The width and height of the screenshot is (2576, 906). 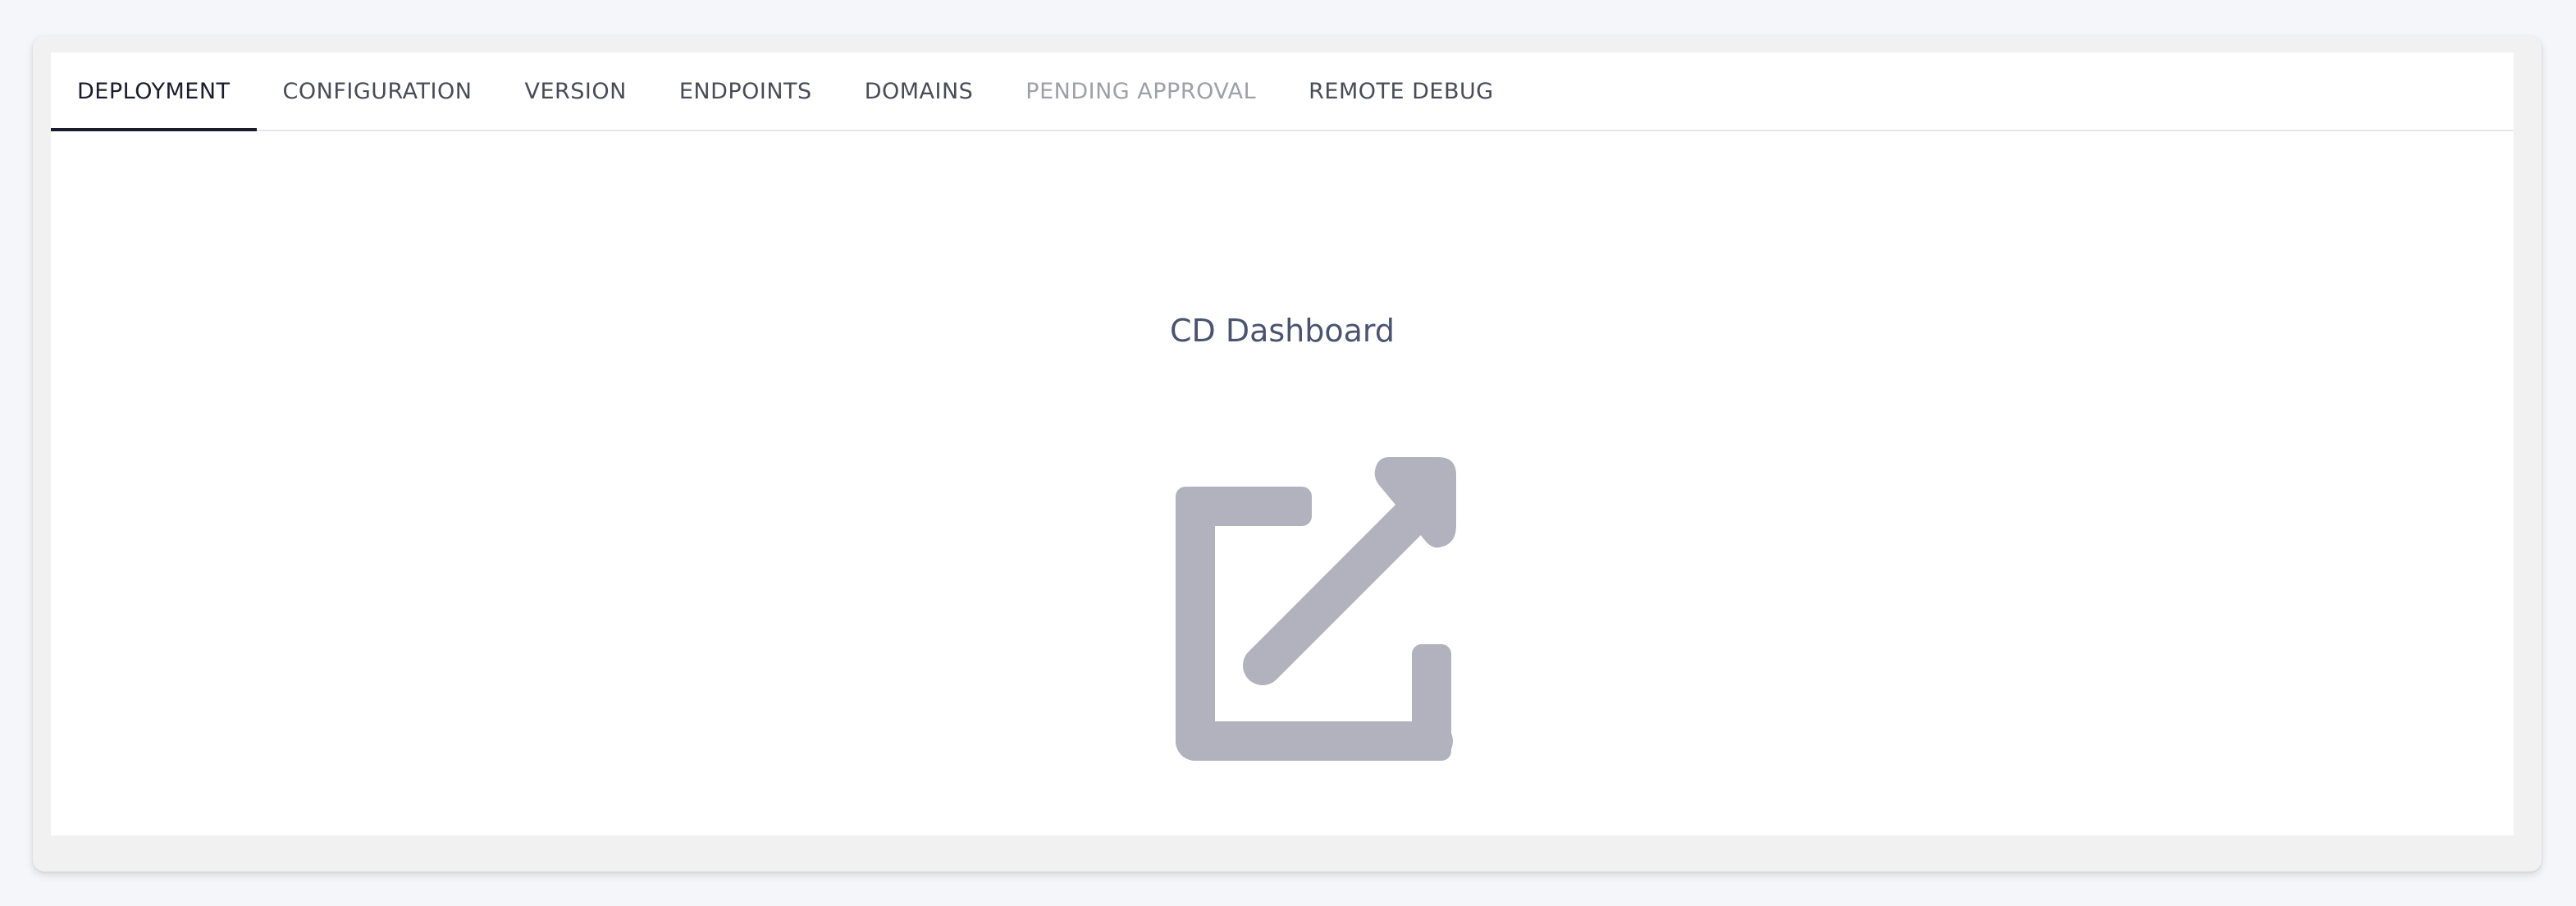 I want to click on tab-configuration: CONFIGURATION, so click(x=378, y=91).